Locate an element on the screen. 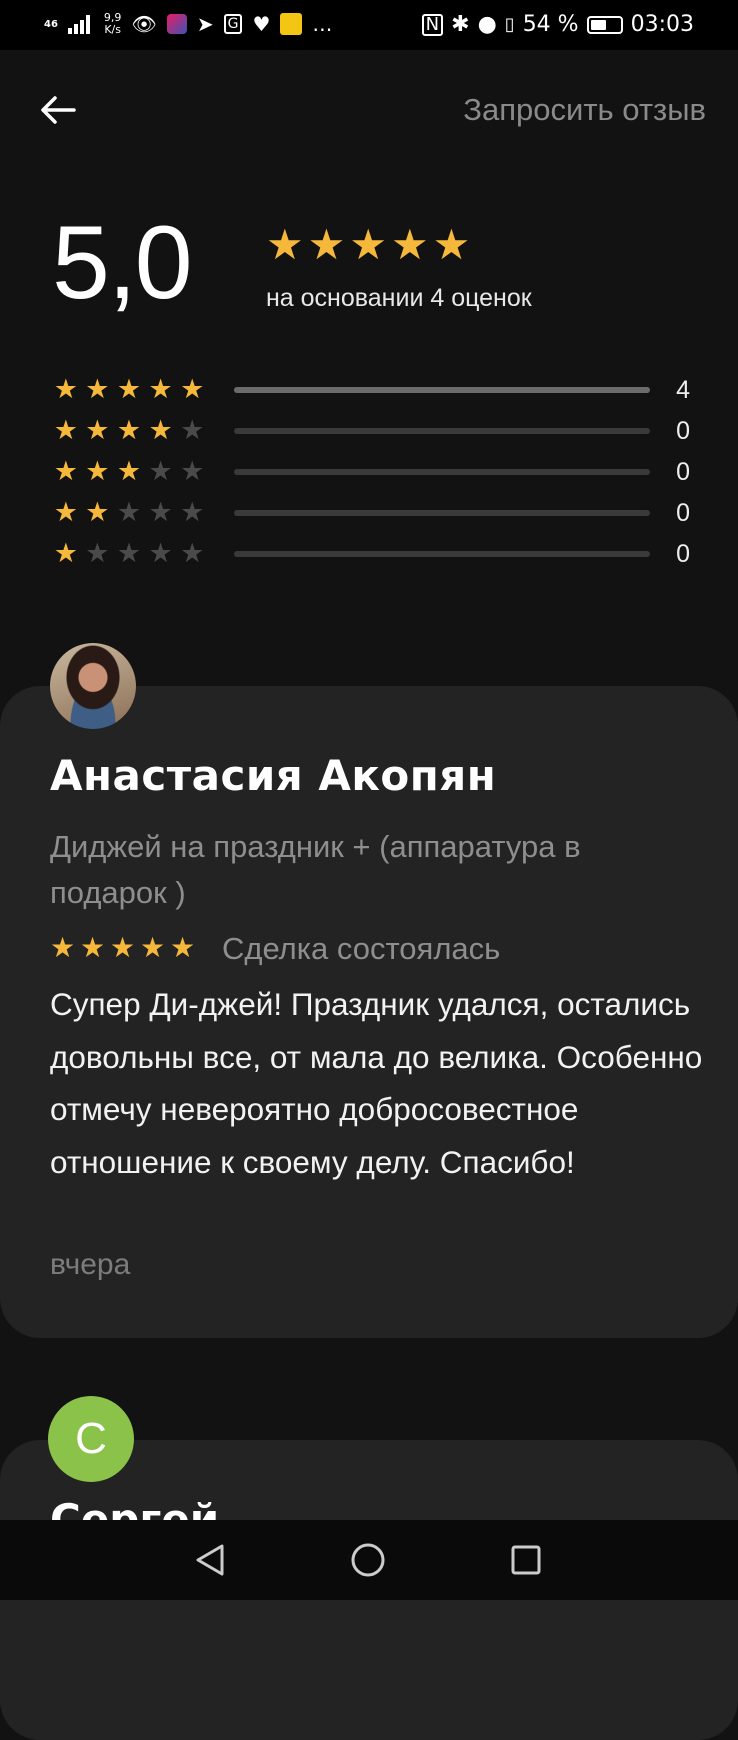 This screenshot has height=1740, width=738. network-type: 46 is located at coordinates (51, 24).